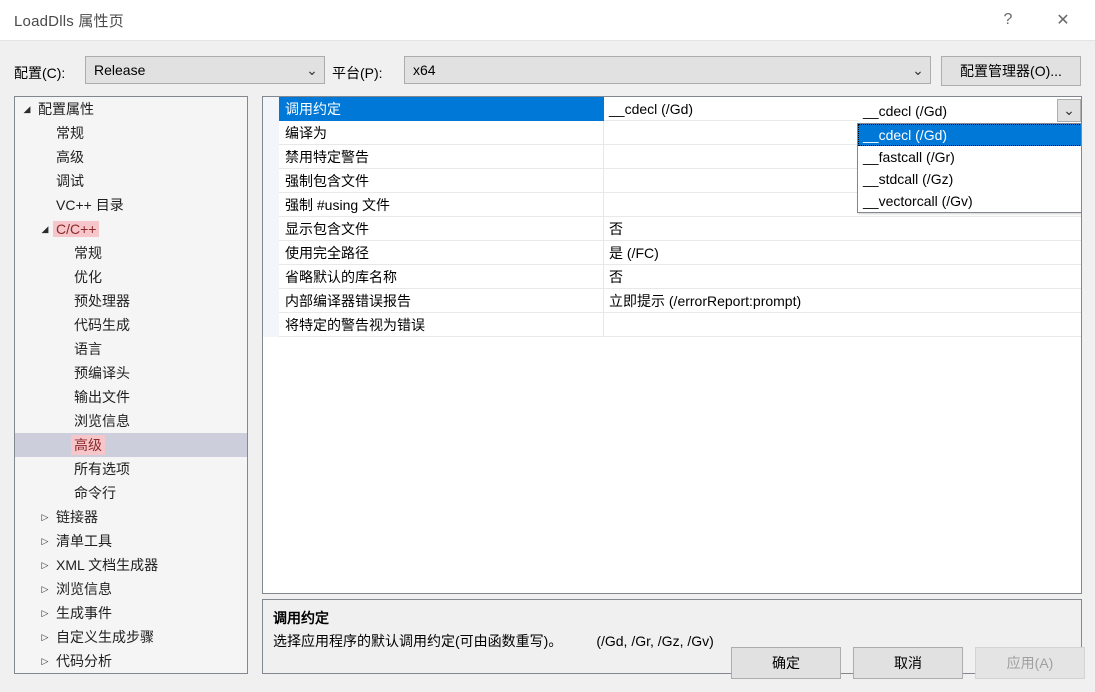 This screenshot has height=692, width=1095. Describe the element at coordinates (131, 517) in the screenshot. I see `tree-item: ▷ 链接器` at that location.